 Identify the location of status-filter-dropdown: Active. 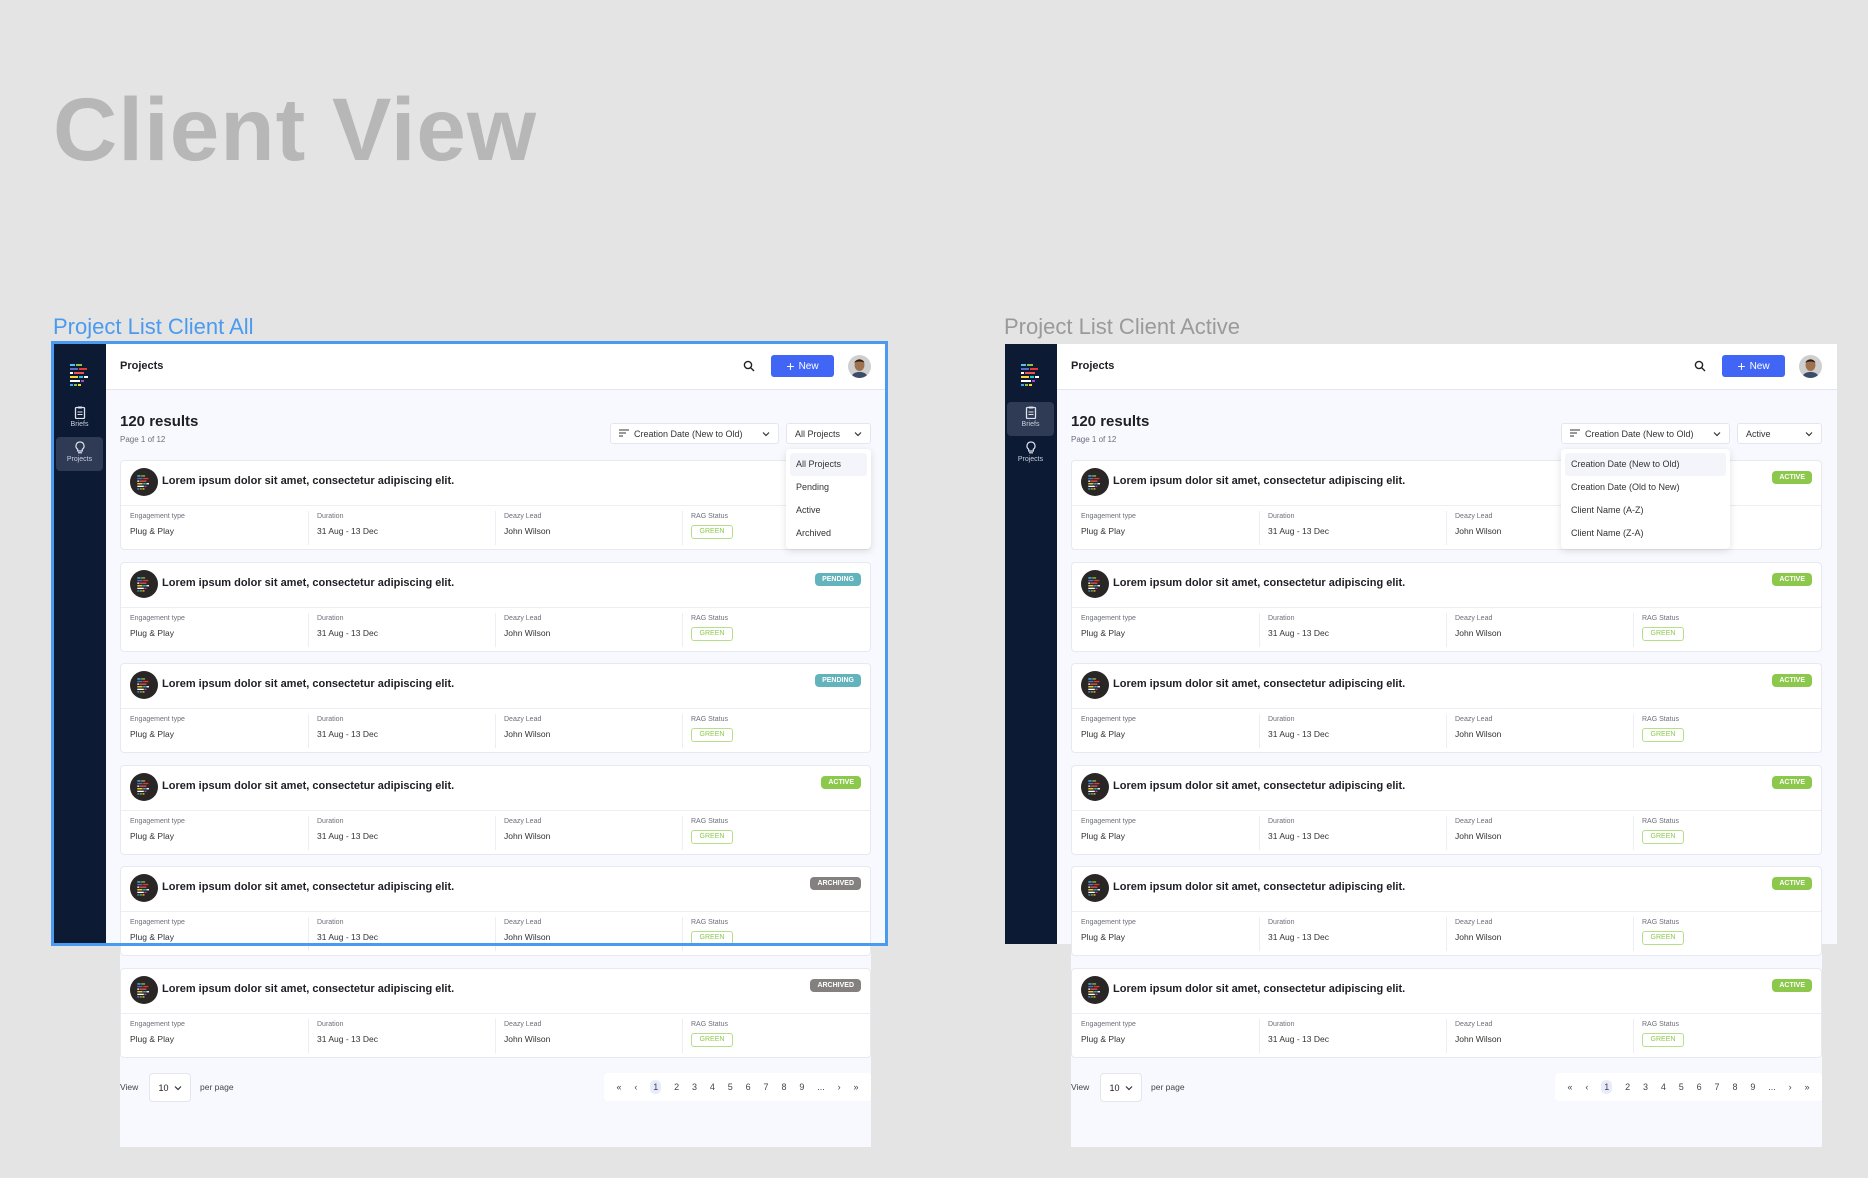
(1779, 433).